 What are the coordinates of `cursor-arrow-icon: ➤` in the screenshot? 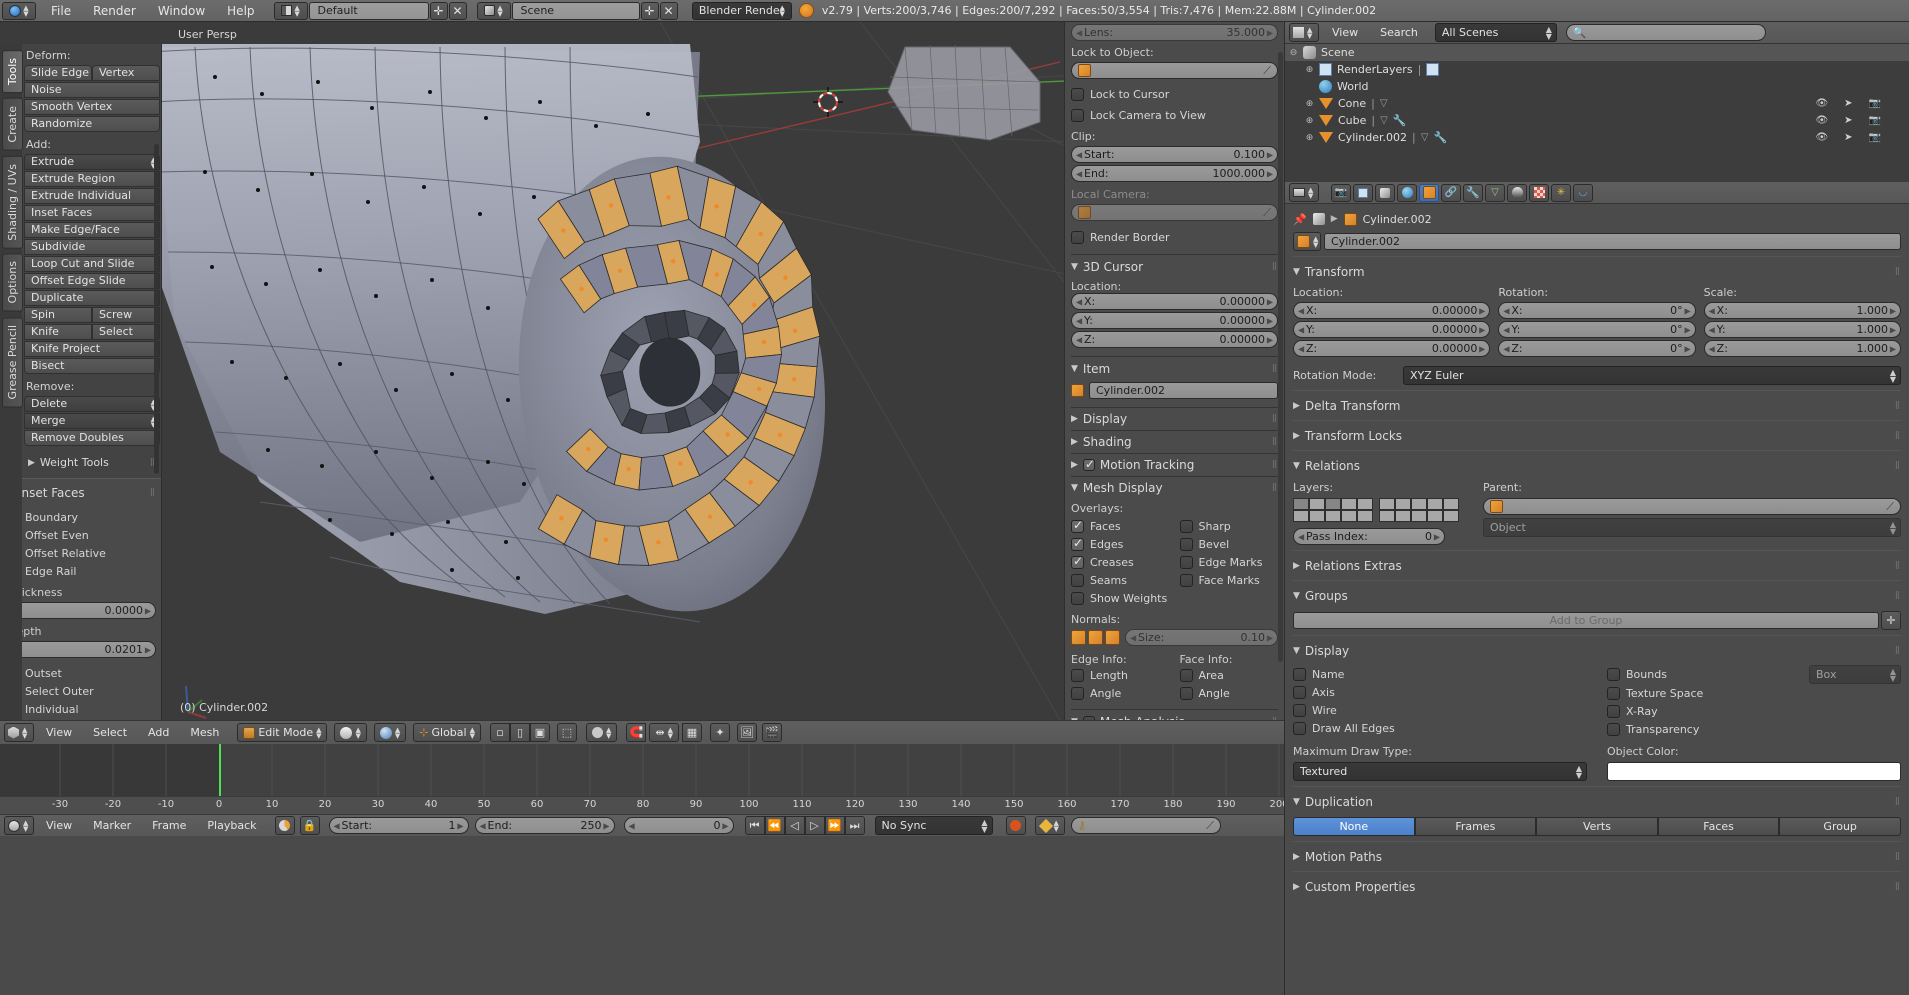 It's located at (1848, 137).